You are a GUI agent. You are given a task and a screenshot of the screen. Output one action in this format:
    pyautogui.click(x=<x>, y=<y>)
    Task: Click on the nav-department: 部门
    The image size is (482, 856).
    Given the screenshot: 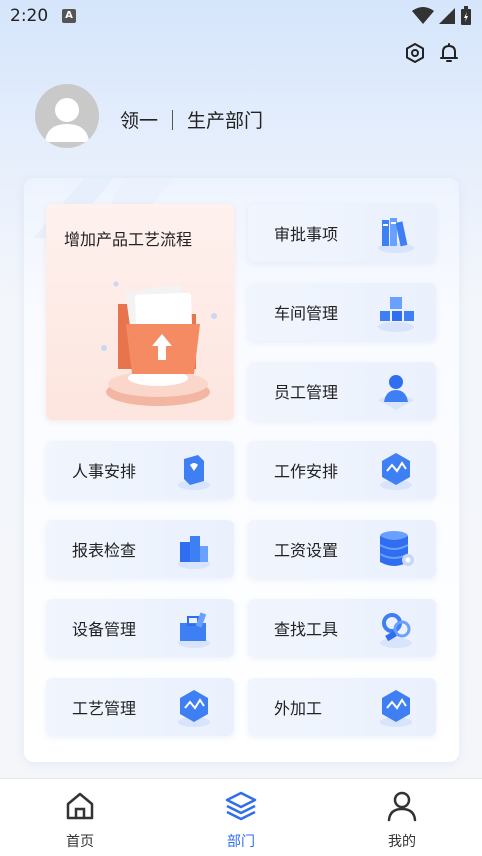 What is the action you would take?
    pyautogui.click(x=241, y=820)
    